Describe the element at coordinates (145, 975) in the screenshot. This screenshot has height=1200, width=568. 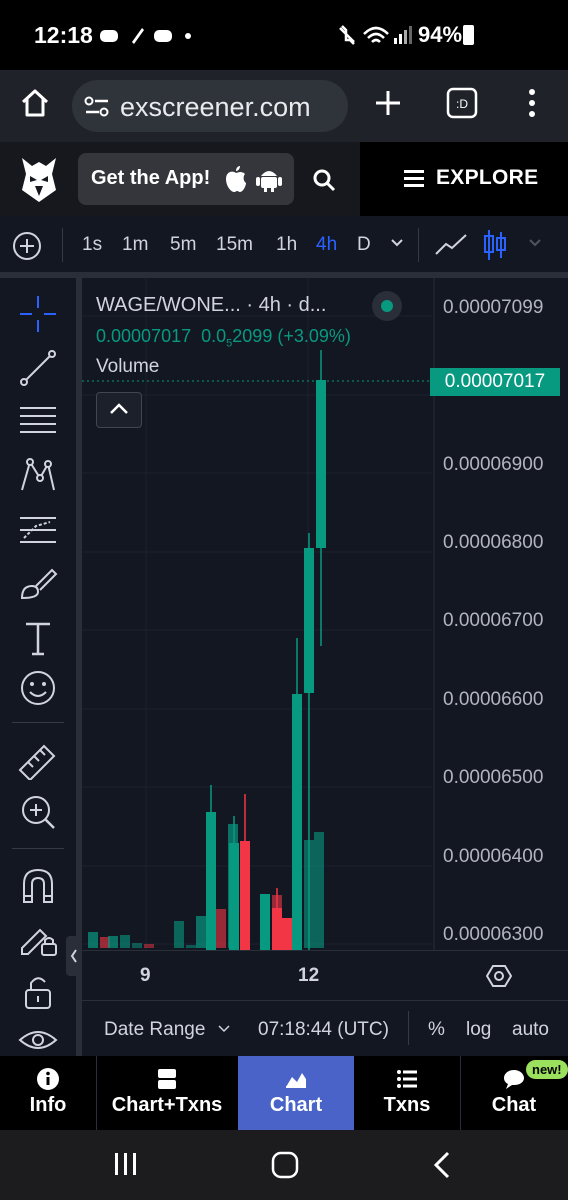
I see `time-label-9: 9` at that location.